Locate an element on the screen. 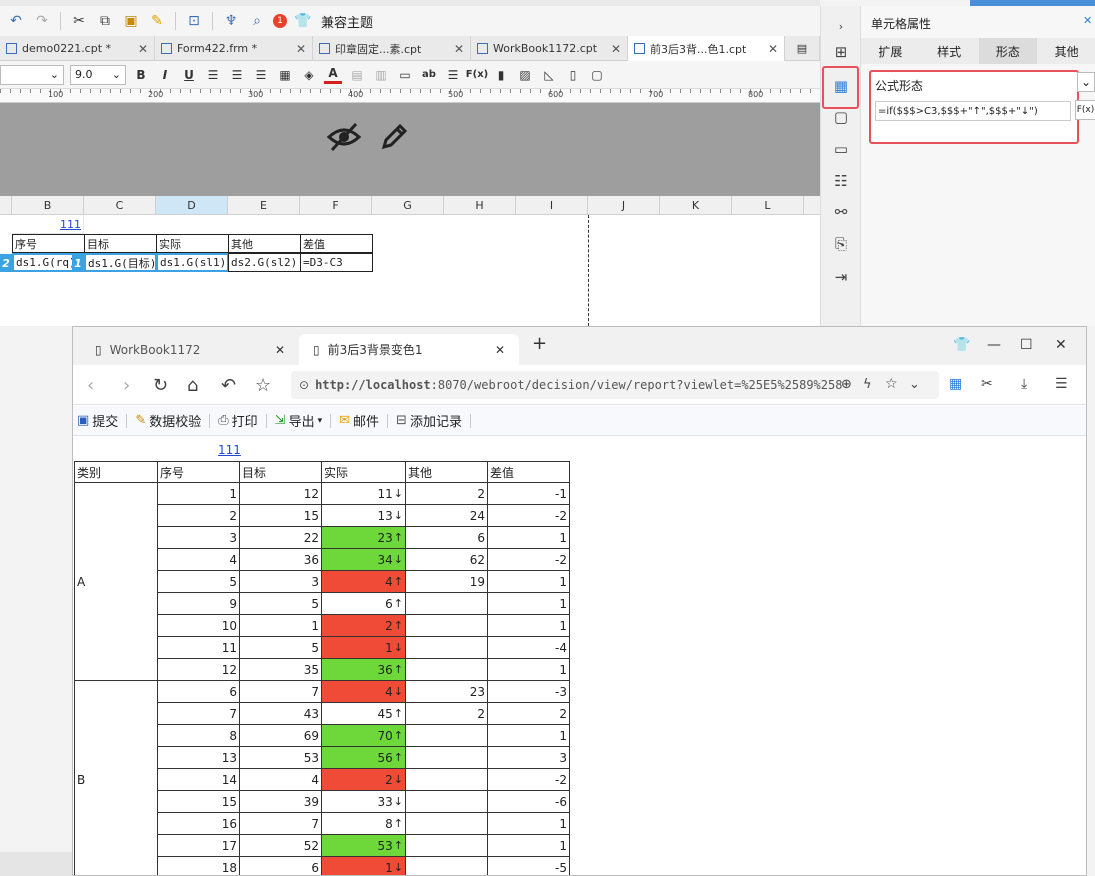 This screenshot has height=876, width=1095. actual-value-cell: 1 ↓ is located at coordinates (364, 866).